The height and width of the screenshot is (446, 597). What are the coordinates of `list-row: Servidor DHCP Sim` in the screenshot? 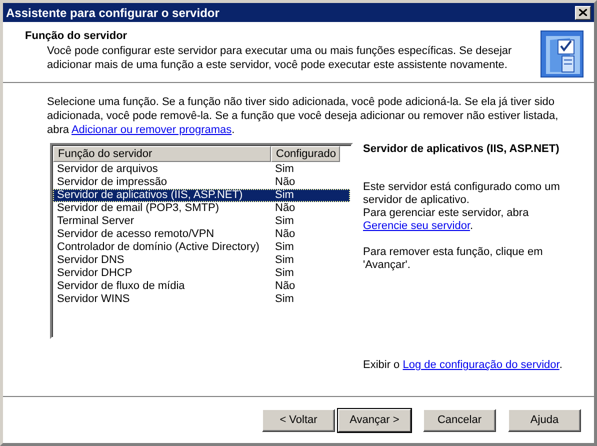 It's located at (201, 273).